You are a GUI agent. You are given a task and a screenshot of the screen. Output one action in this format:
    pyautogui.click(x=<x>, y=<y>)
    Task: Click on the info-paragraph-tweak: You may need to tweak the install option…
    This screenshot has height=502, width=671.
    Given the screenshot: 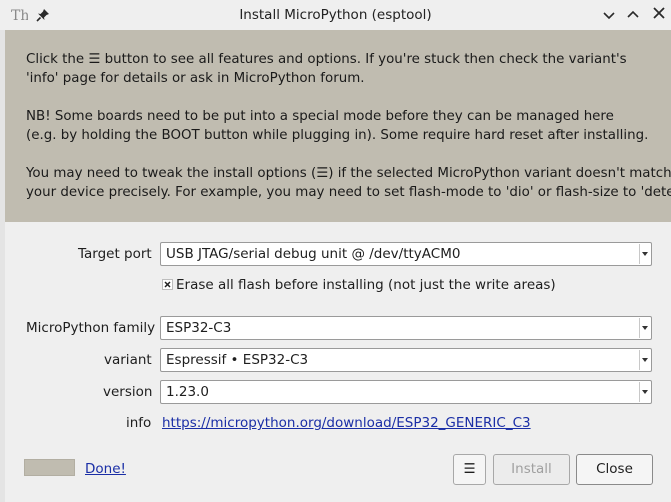 What is the action you would take?
    pyautogui.click(x=348, y=183)
    